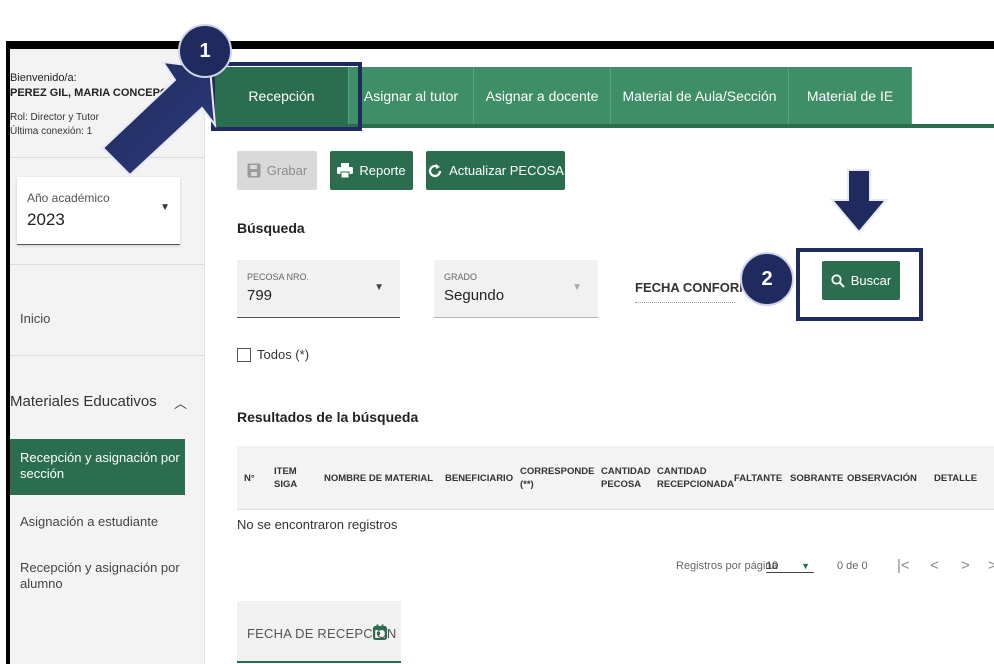 The height and width of the screenshot is (664, 994). I want to click on per-page-value: 10, so click(772, 566).